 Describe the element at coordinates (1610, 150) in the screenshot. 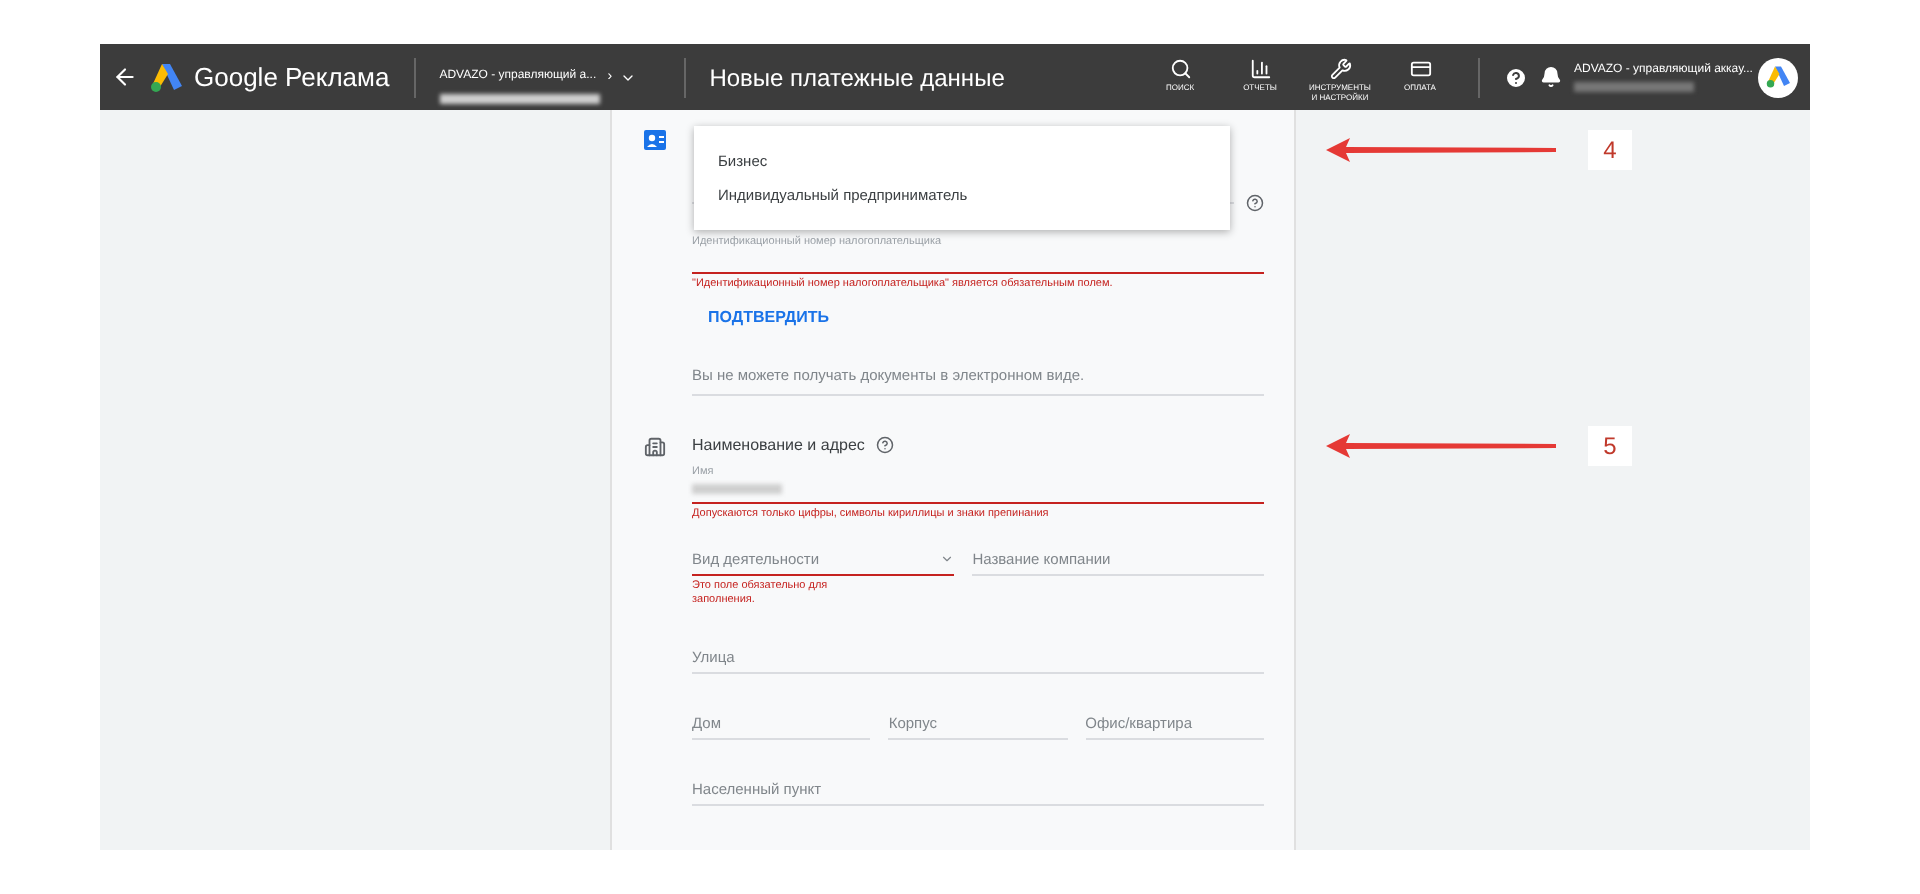

I see `step-number: 4` at that location.